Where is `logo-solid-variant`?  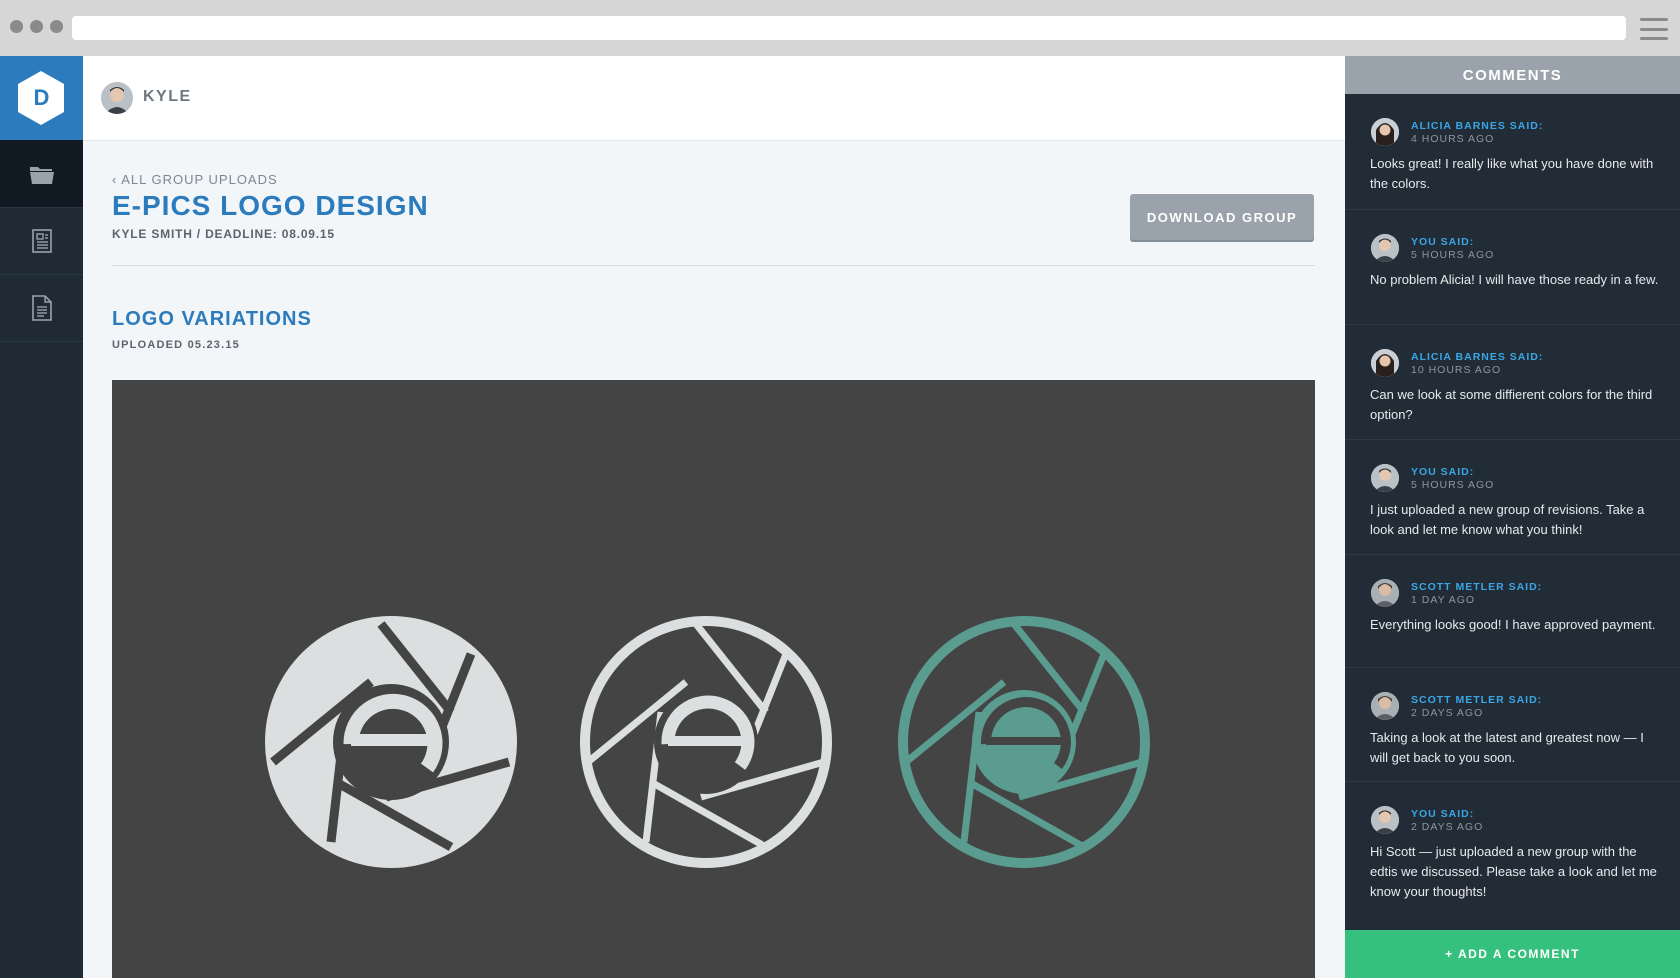
logo-solid-variant is located at coordinates (391, 742).